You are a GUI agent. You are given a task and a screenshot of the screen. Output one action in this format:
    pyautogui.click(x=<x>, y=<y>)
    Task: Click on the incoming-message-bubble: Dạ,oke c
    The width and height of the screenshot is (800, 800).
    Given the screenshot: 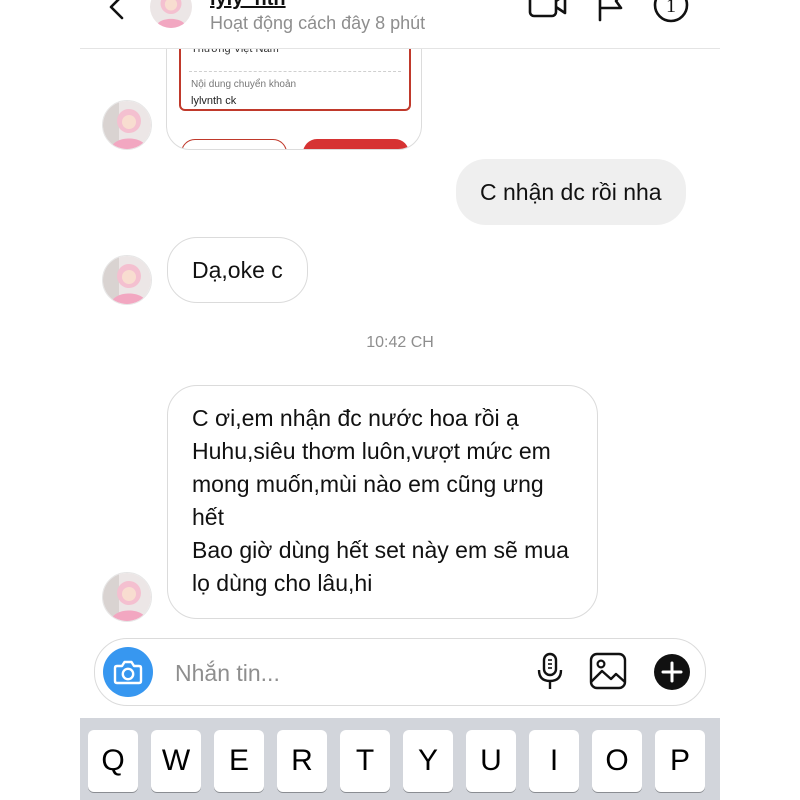 What is the action you would take?
    pyautogui.click(x=237, y=270)
    